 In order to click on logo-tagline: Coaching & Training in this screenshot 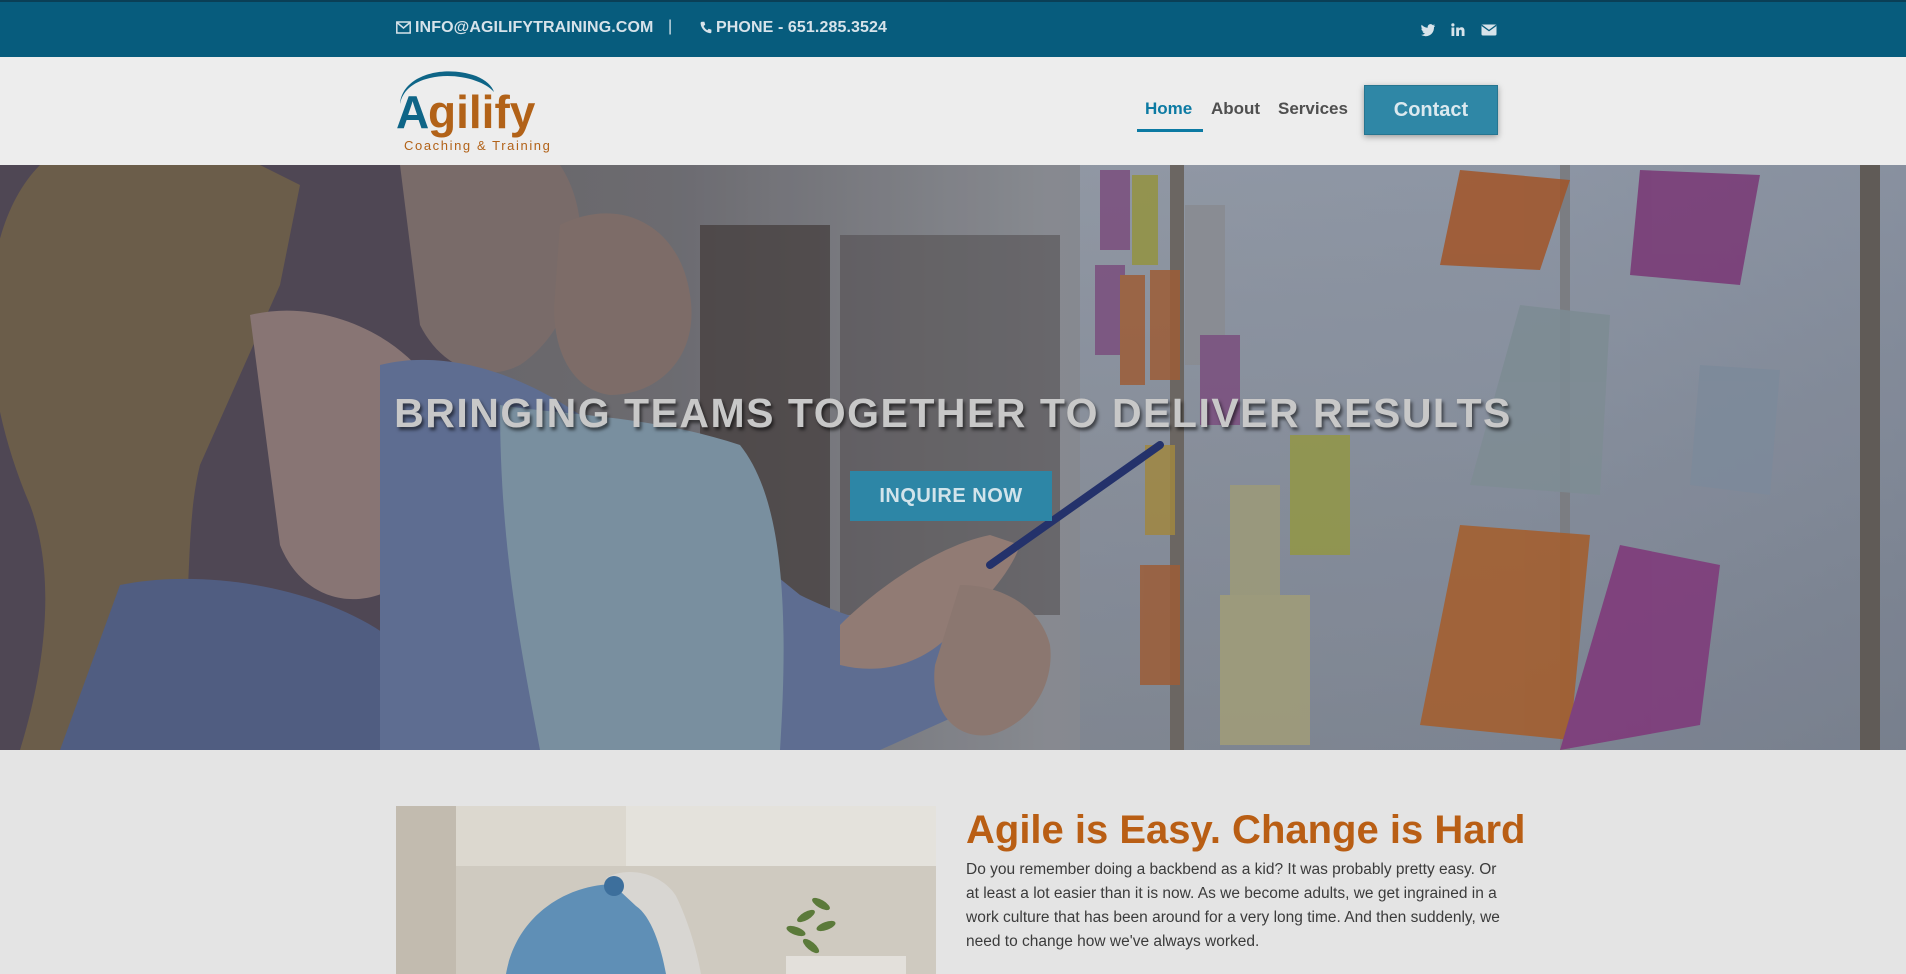, I will do `click(477, 145)`.